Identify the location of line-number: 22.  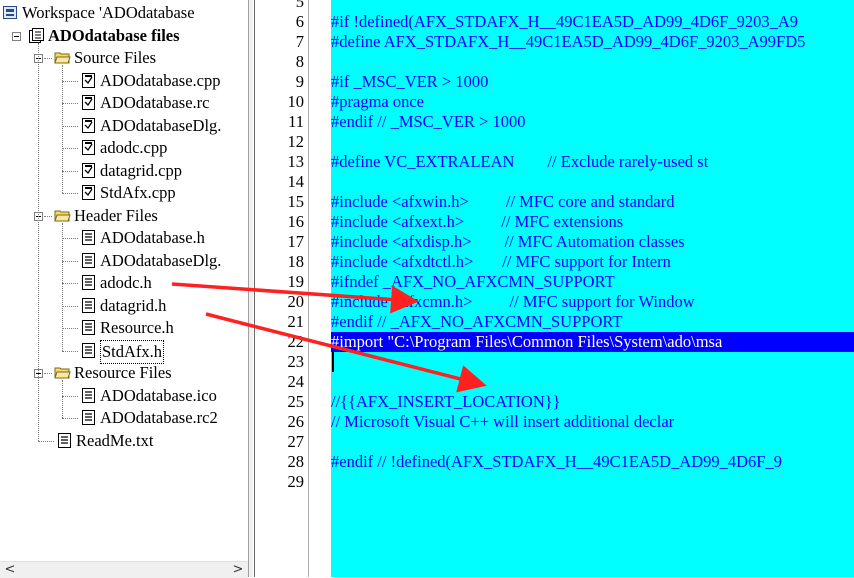
(296, 341).